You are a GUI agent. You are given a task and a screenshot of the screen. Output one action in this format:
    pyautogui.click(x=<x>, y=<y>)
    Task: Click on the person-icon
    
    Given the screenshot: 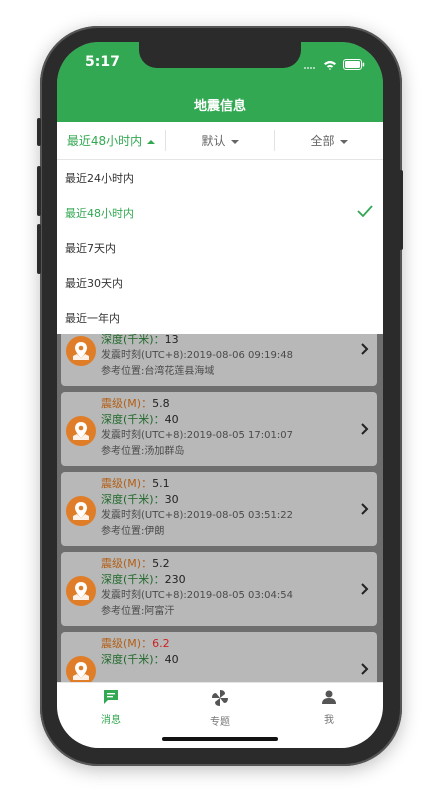 What is the action you would take?
    pyautogui.click(x=329, y=699)
    